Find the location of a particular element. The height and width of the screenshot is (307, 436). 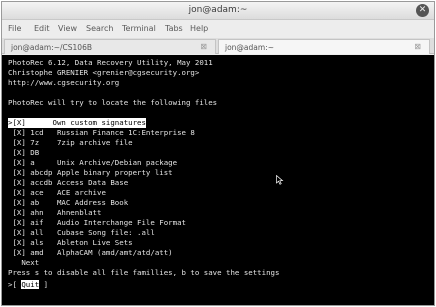

menu-search: Search is located at coordinates (99, 28).